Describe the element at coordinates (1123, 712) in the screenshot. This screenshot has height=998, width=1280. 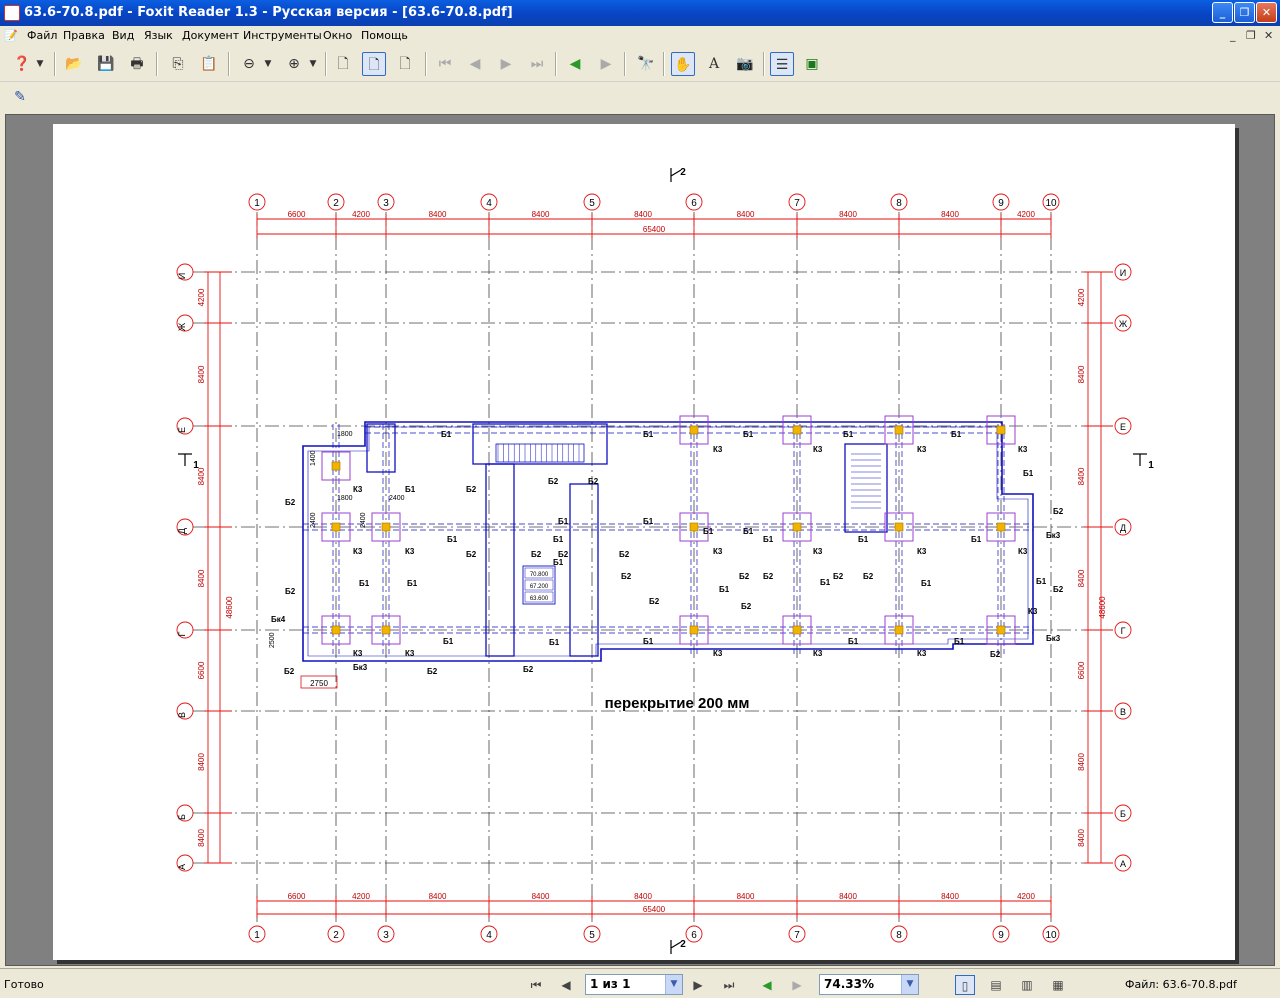
I see `grid-bubble-label: В` at that location.